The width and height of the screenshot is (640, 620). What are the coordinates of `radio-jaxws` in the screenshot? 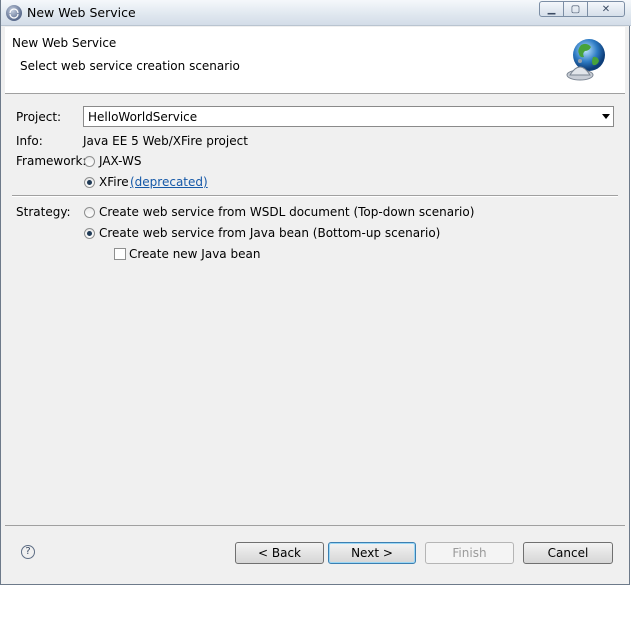 It's located at (89, 161).